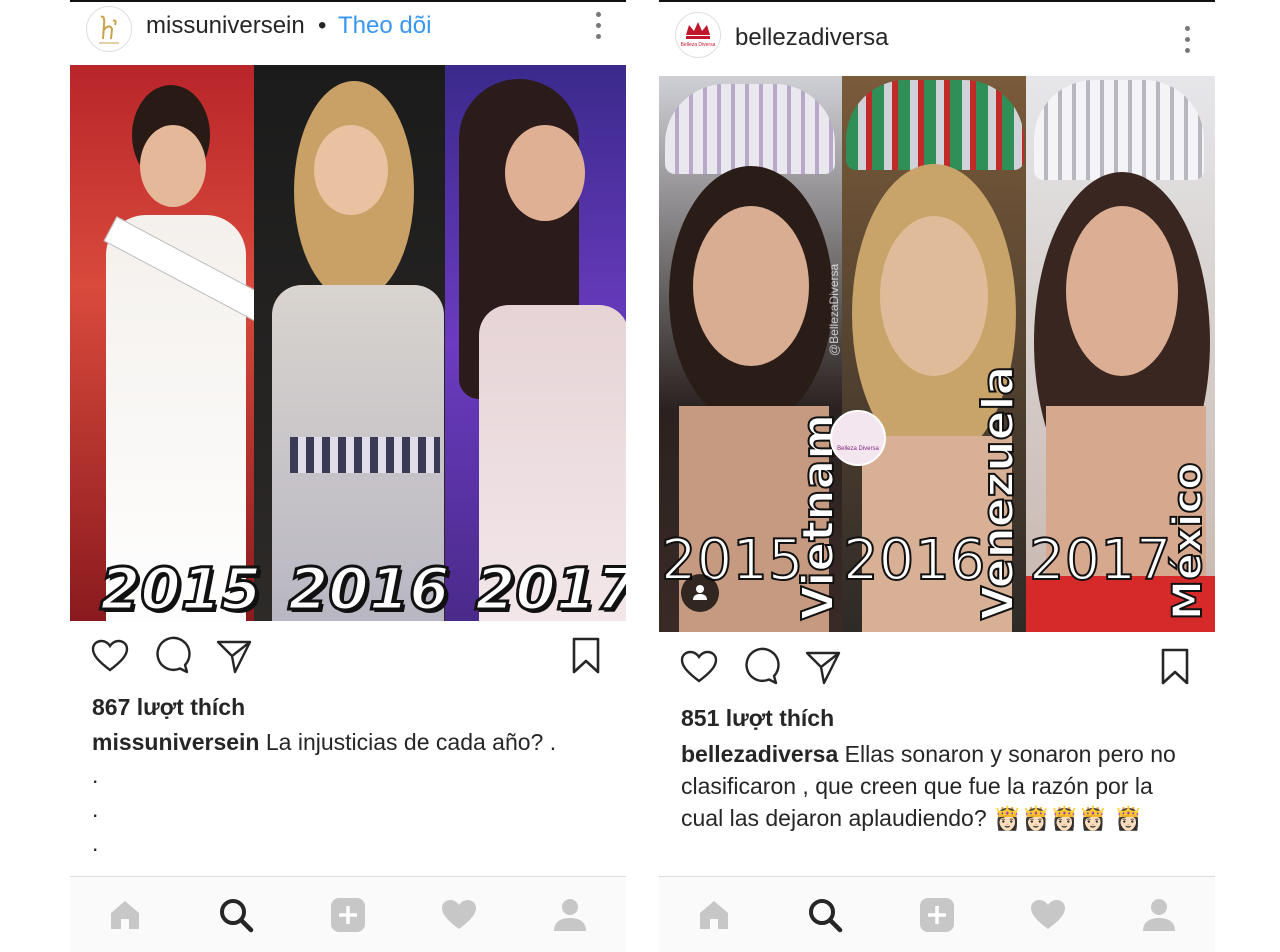 The image size is (1280, 952). What do you see at coordinates (168, 707) in the screenshot?
I see `likes-count: 867 lượt thích` at bounding box center [168, 707].